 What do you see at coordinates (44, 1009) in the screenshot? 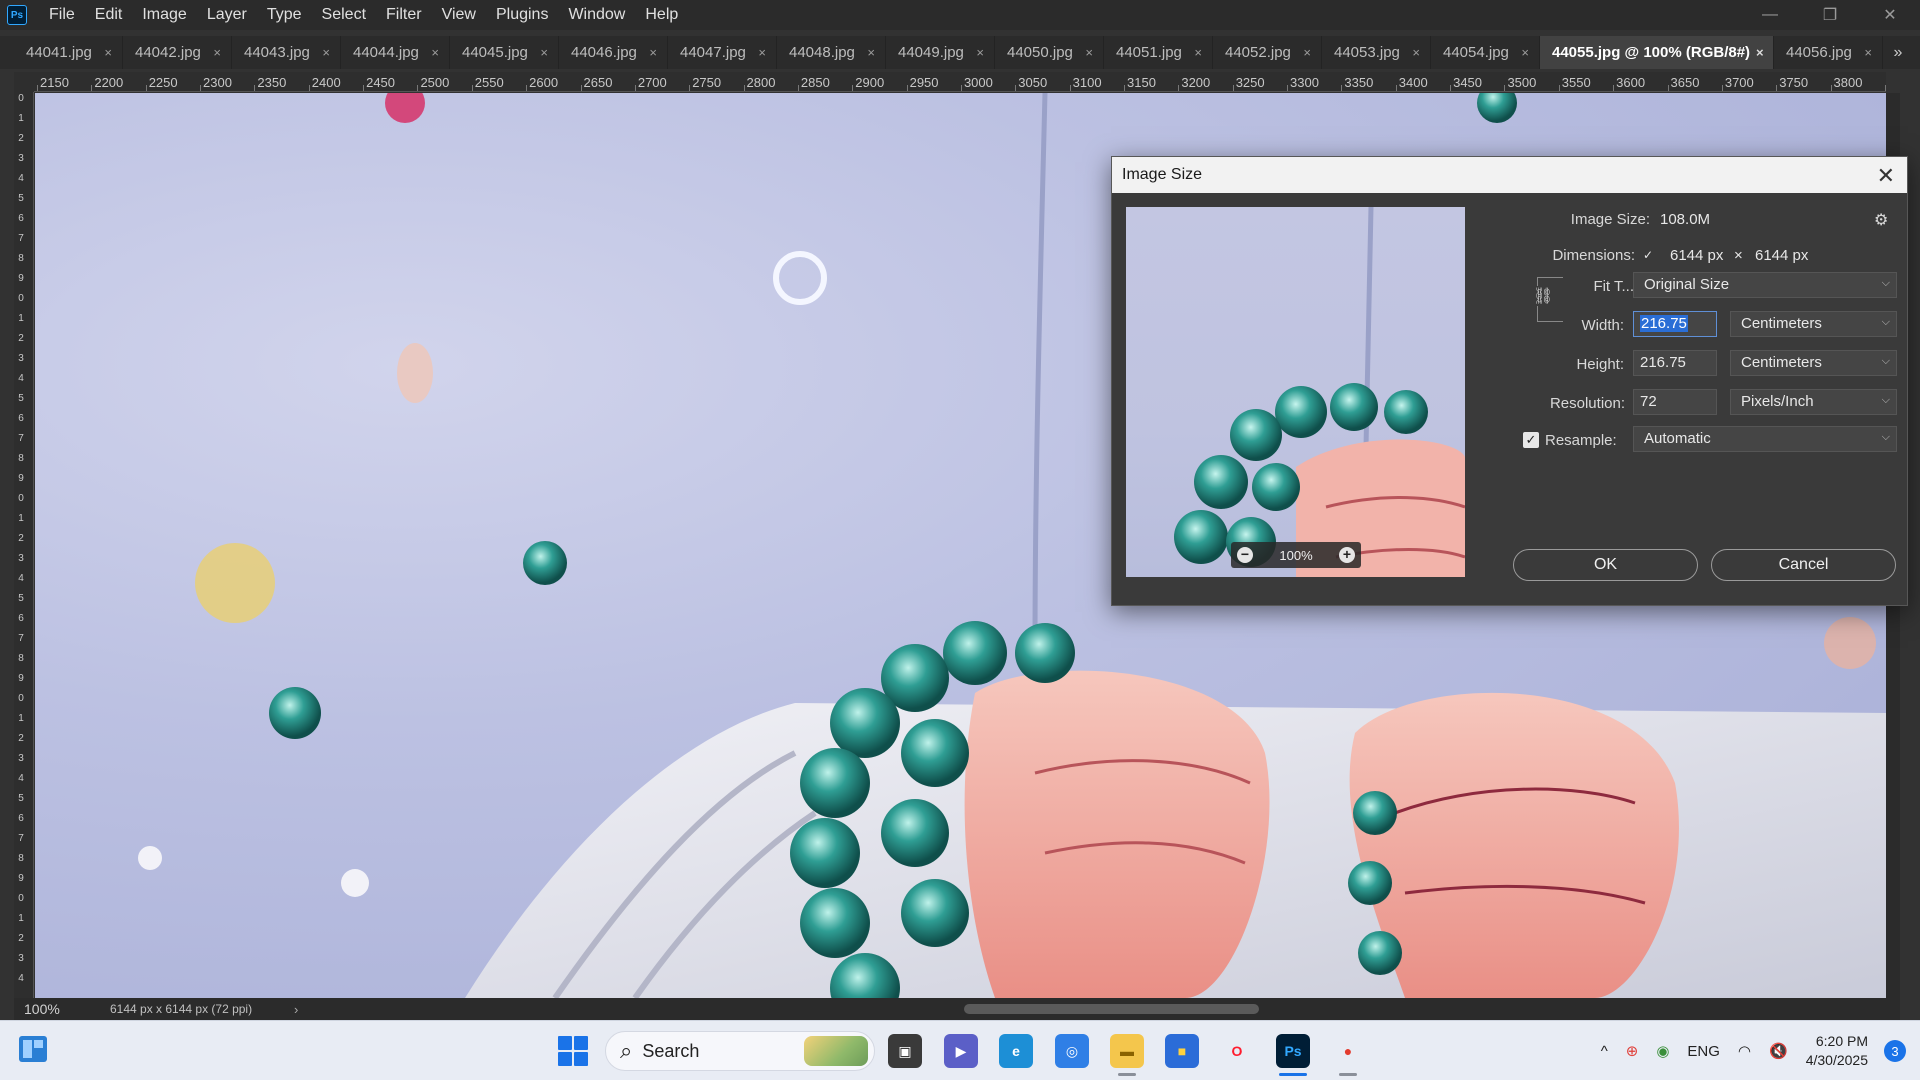
I see `status-zoom-level: 100%` at bounding box center [44, 1009].